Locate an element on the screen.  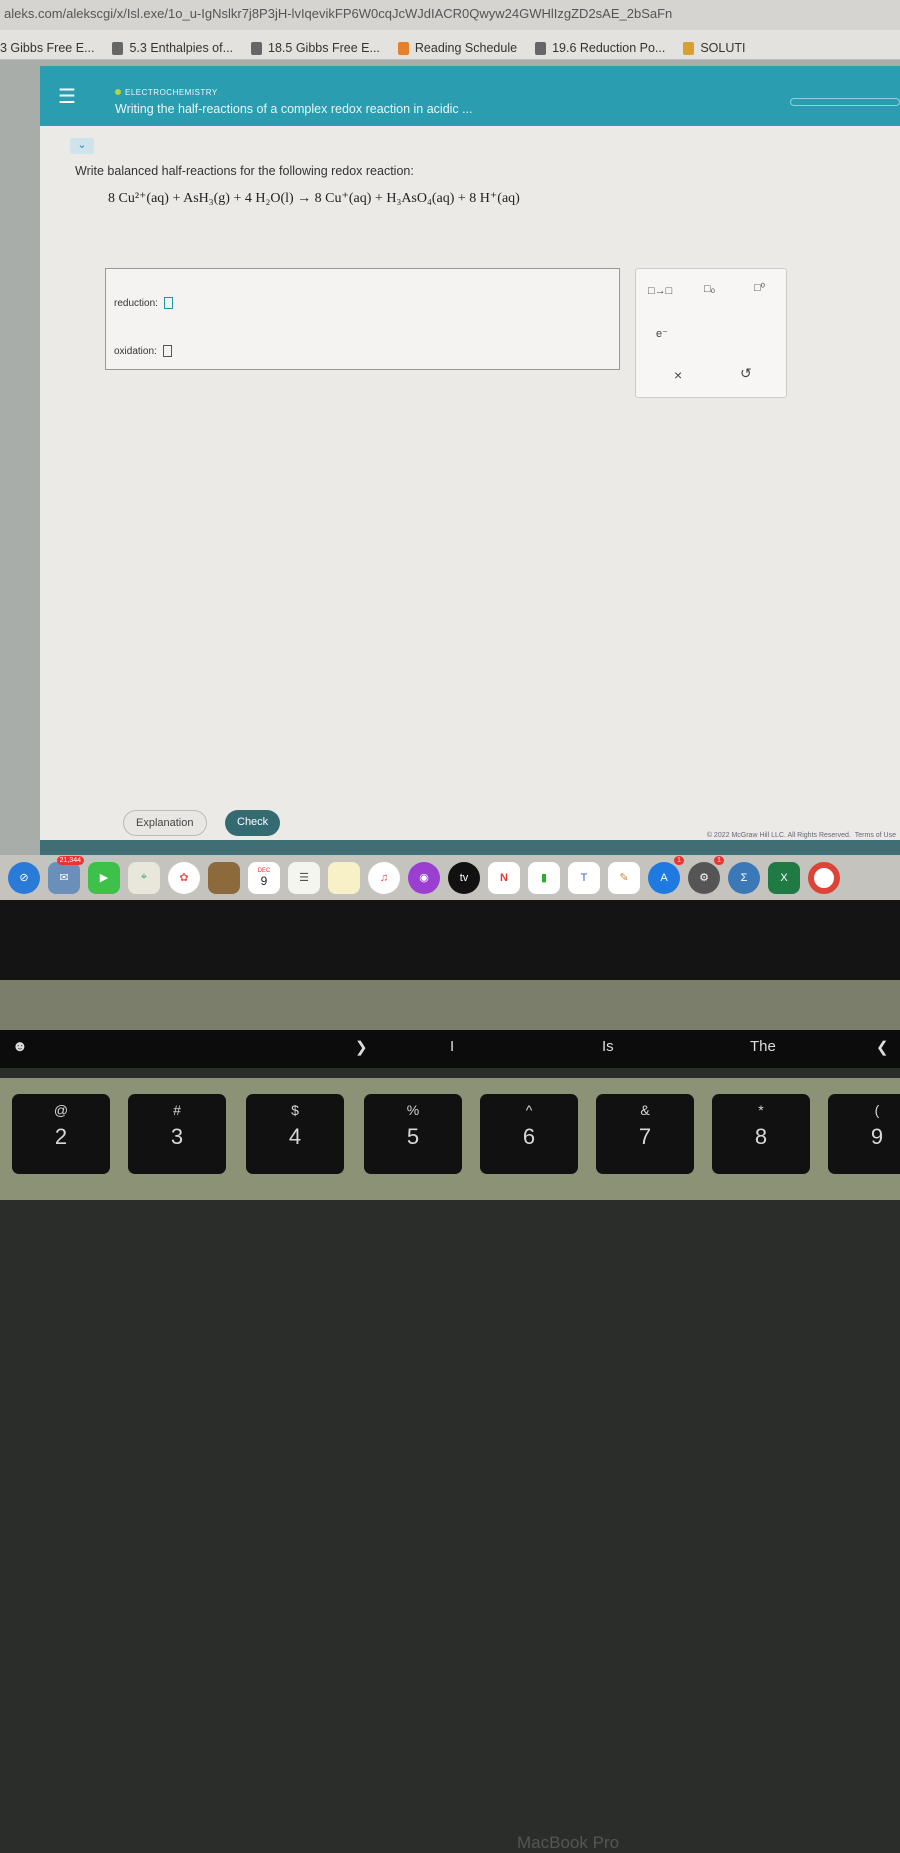
key-8: * 8 is located at coordinates (761, 1134).